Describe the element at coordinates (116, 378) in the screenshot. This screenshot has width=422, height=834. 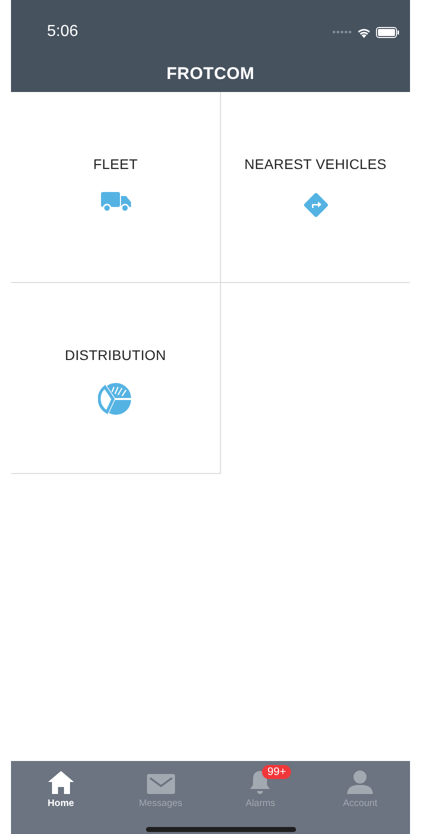
I see `menu-tile: DISTRIBUTION` at that location.